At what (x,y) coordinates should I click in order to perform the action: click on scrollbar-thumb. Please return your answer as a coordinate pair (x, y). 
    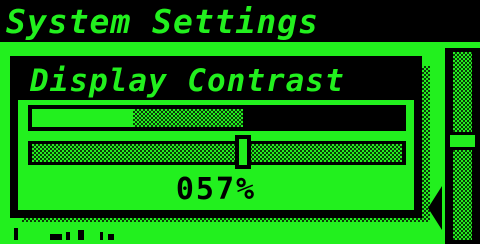
    Looking at the image, I should click on (462, 141).